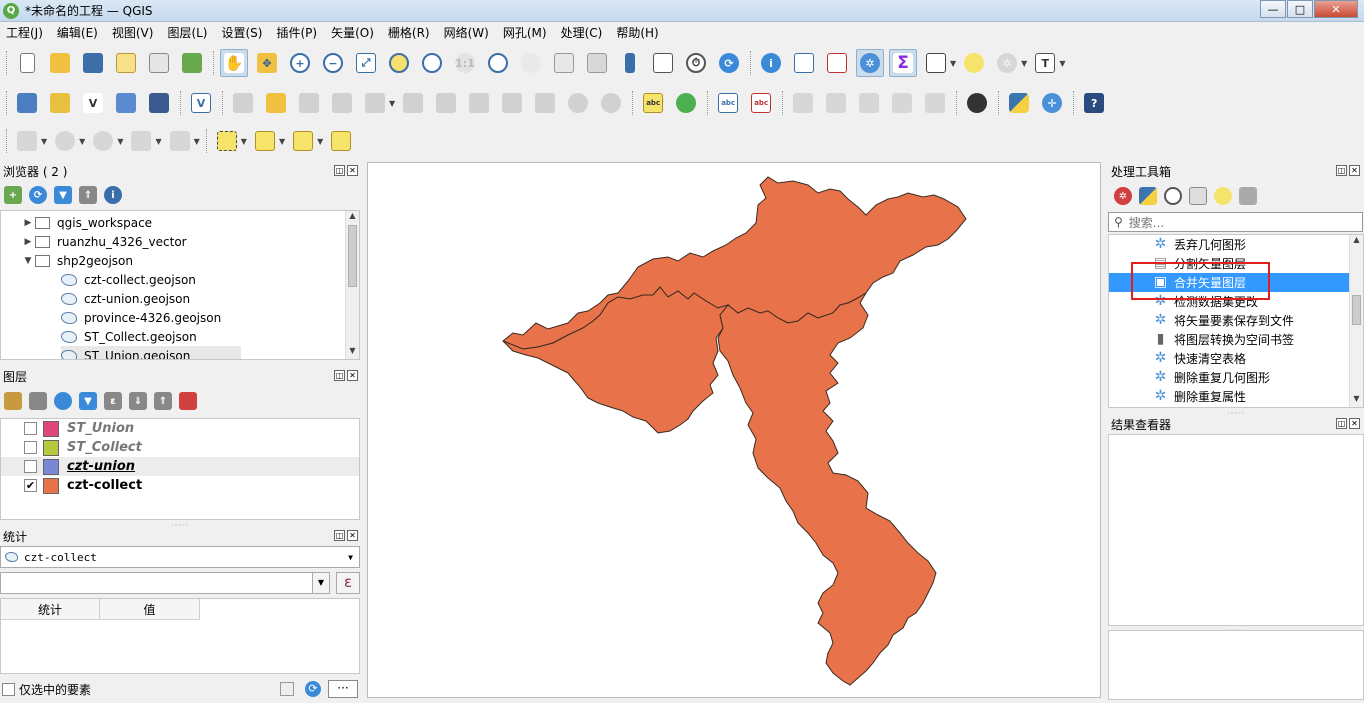  Describe the element at coordinates (28, 223) in the screenshot. I see `chevron-right-icon: ▶` at that location.